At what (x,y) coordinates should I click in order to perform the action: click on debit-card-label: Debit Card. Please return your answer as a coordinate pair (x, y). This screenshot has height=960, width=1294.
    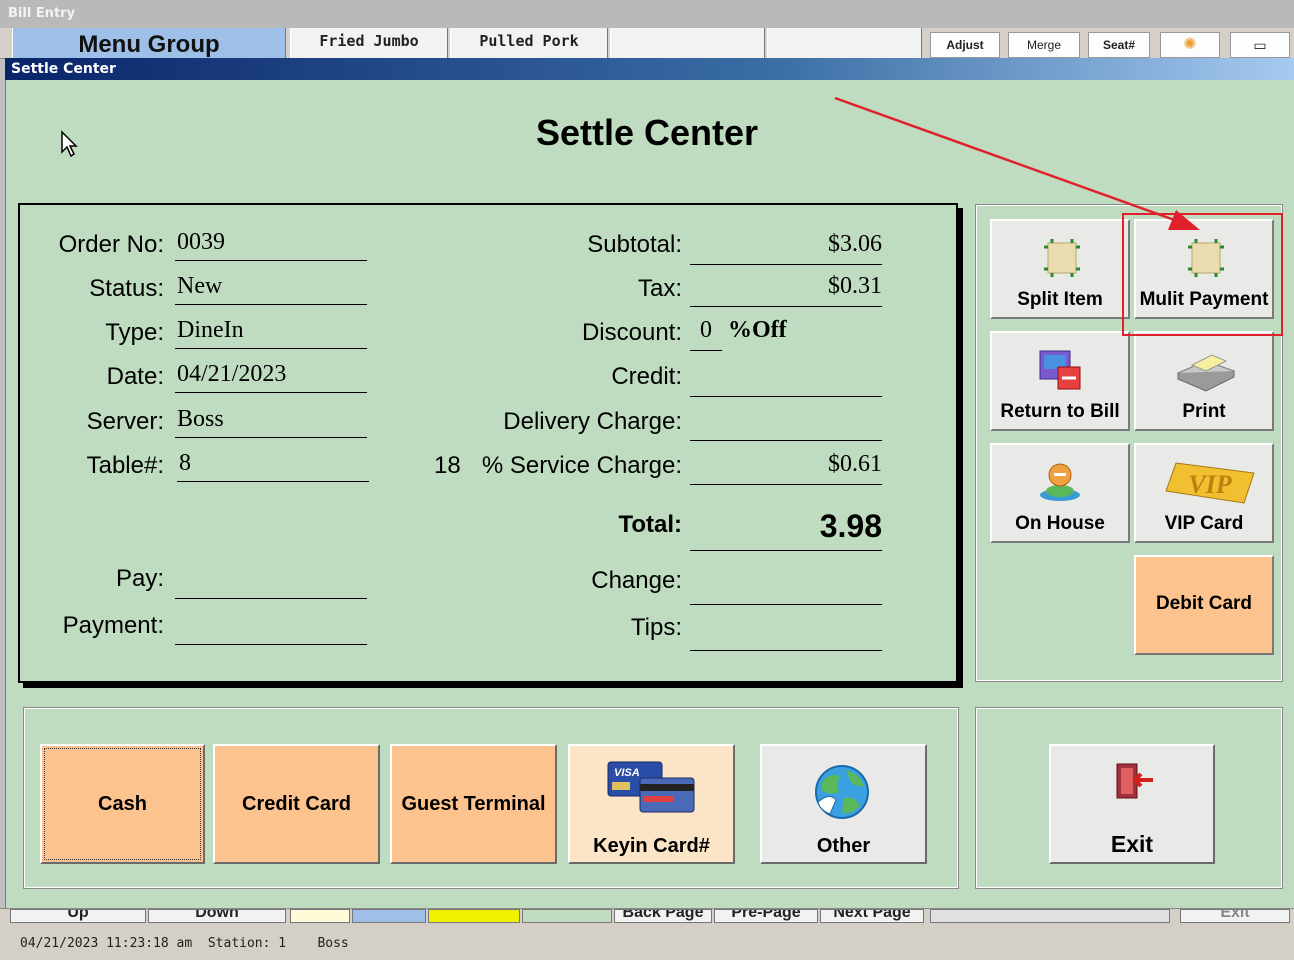
    Looking at the image, I should click on (1204, 603).